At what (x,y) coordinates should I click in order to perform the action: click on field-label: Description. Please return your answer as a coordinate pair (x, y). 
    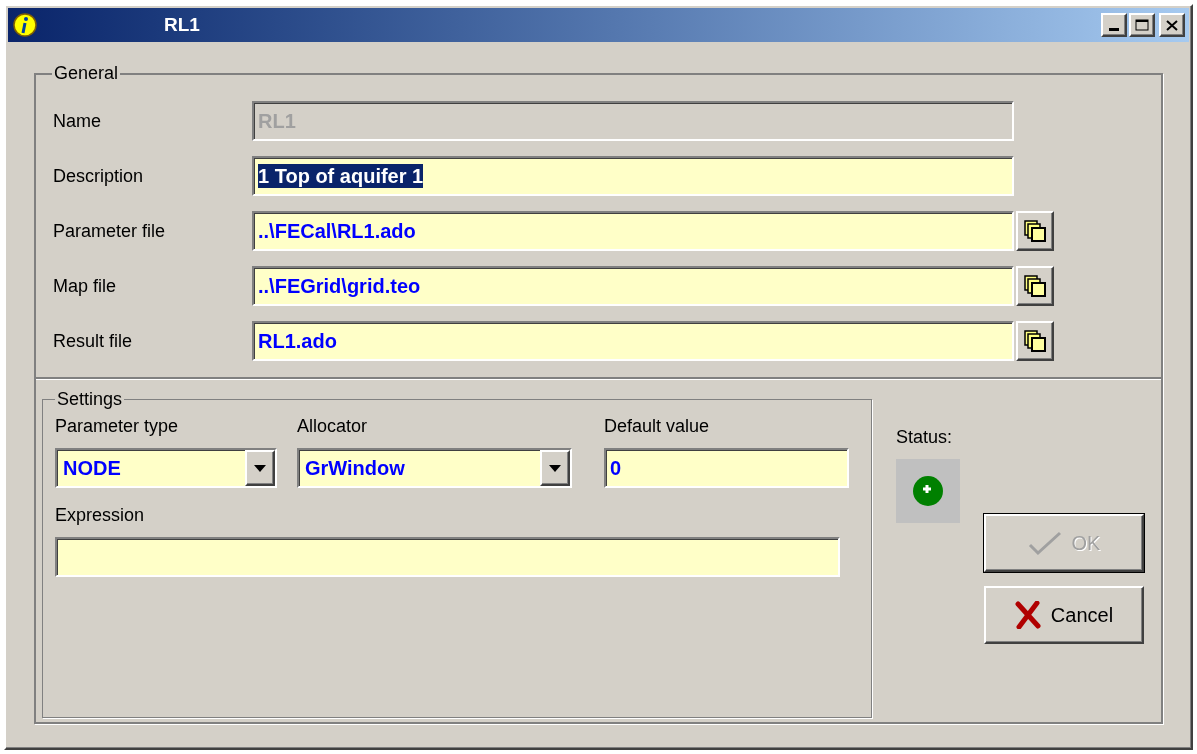
    Looking at the image, I should click on (99, 176).